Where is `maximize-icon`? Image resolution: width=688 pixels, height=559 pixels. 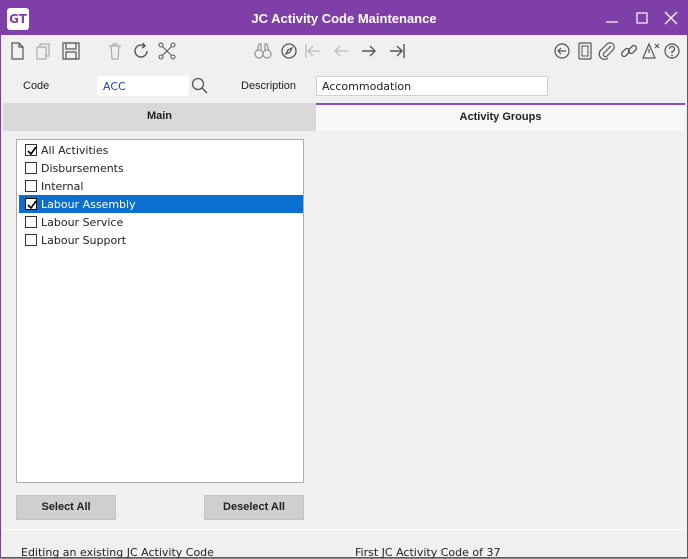 maximize-icon is located at coordinates (642, 18).